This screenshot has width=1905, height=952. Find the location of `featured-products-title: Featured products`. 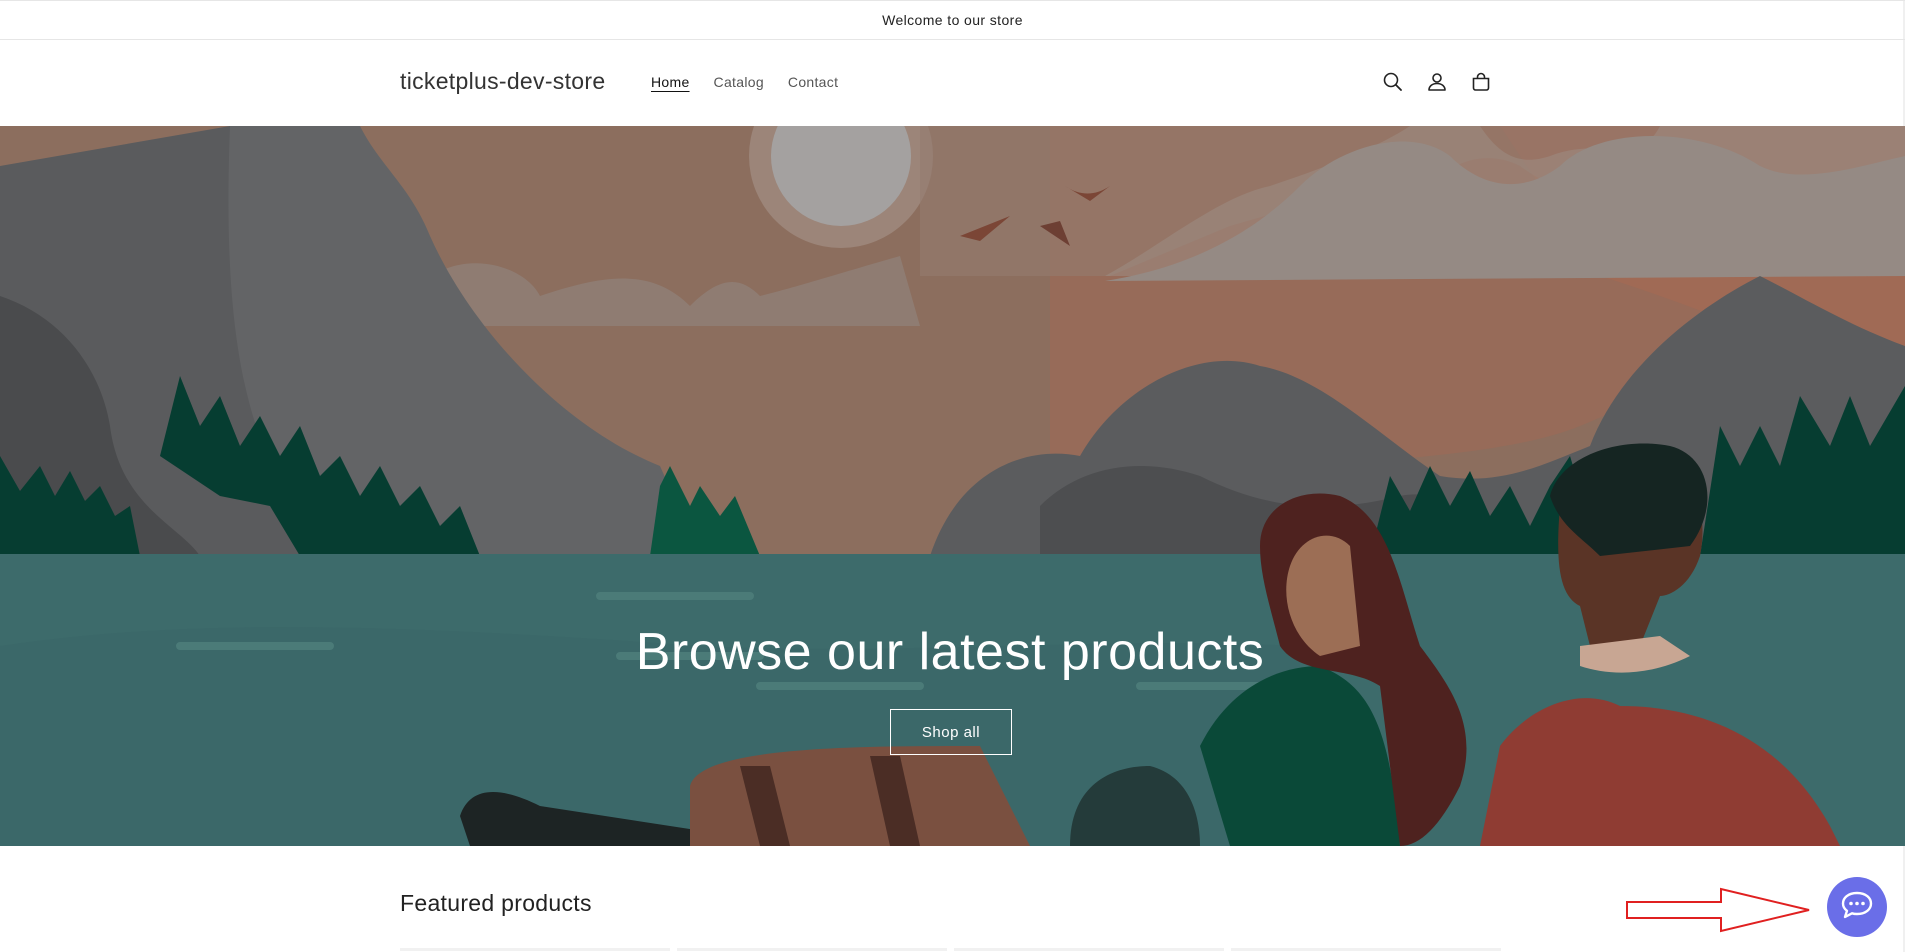

featured-products-title: Featured products is located at coordinates (496, 903).